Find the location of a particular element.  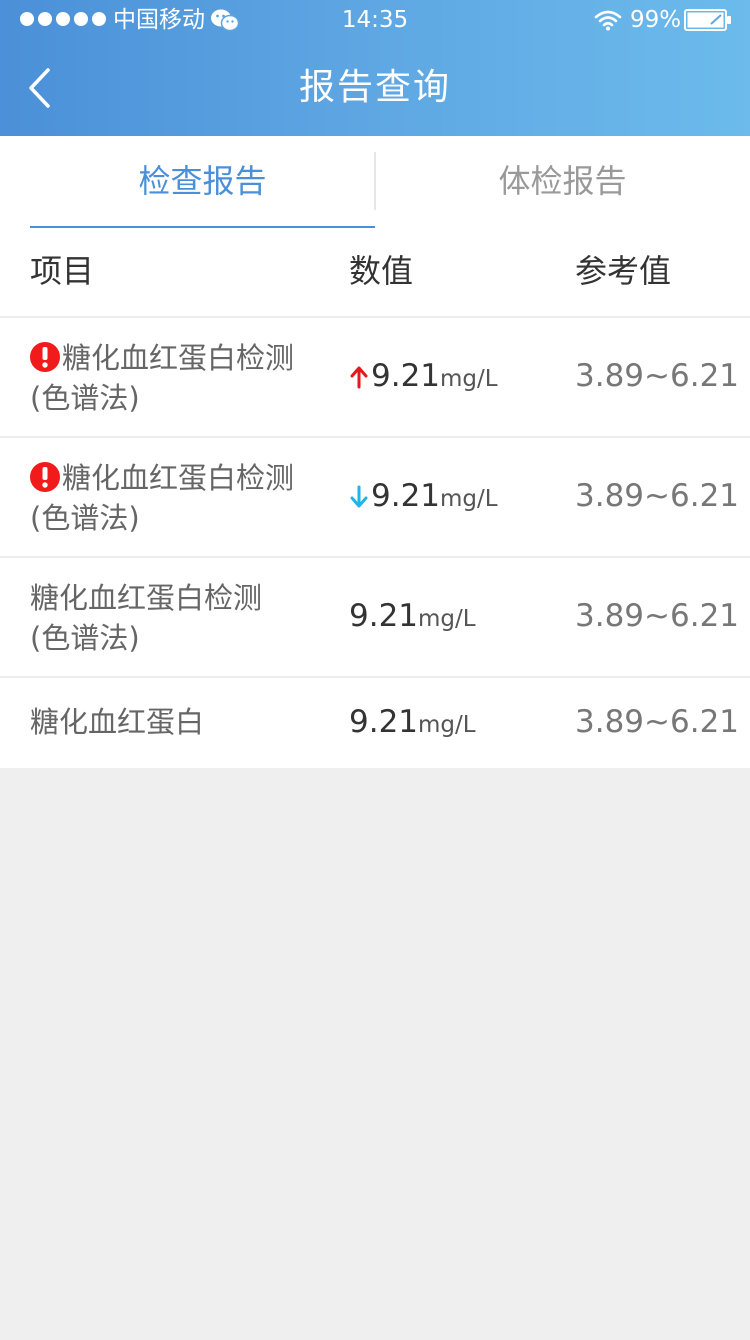

battery-percentage: 99% is located at coordinates (656, 20).